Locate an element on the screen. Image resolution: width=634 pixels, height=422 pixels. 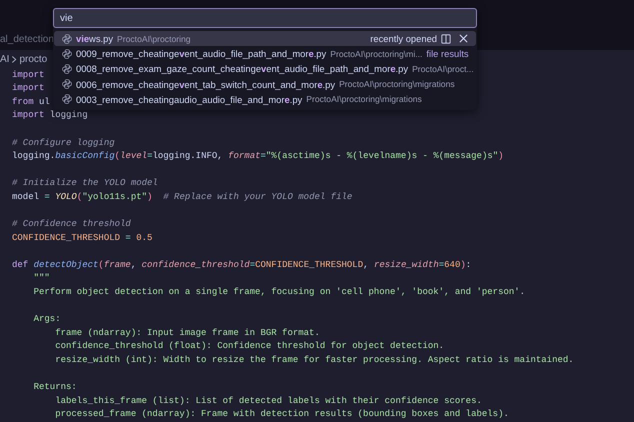
quick-open-item: 0006_remove_cheatingevent_tab_switch_count_and_more.py ProctoAI\proctoring\migrations is located at coordinates (265, 84).